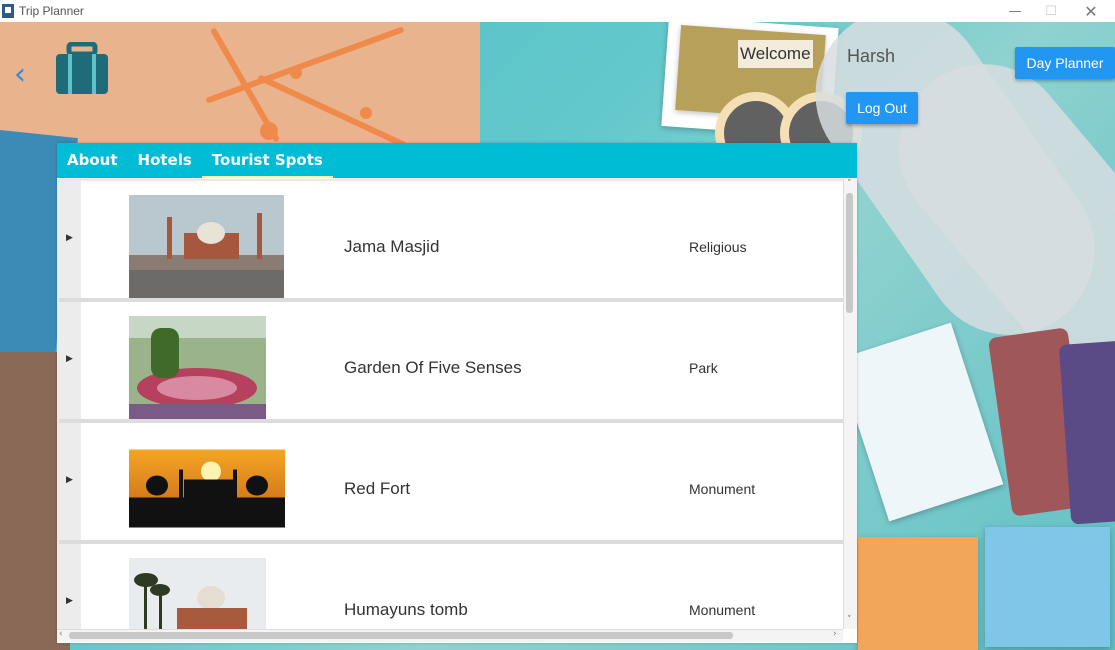 The image size is (1115, 650). Describe the element at coordinates (401, 635) in the screenshot. I see `horizontal-scroll-thumb` at that location.